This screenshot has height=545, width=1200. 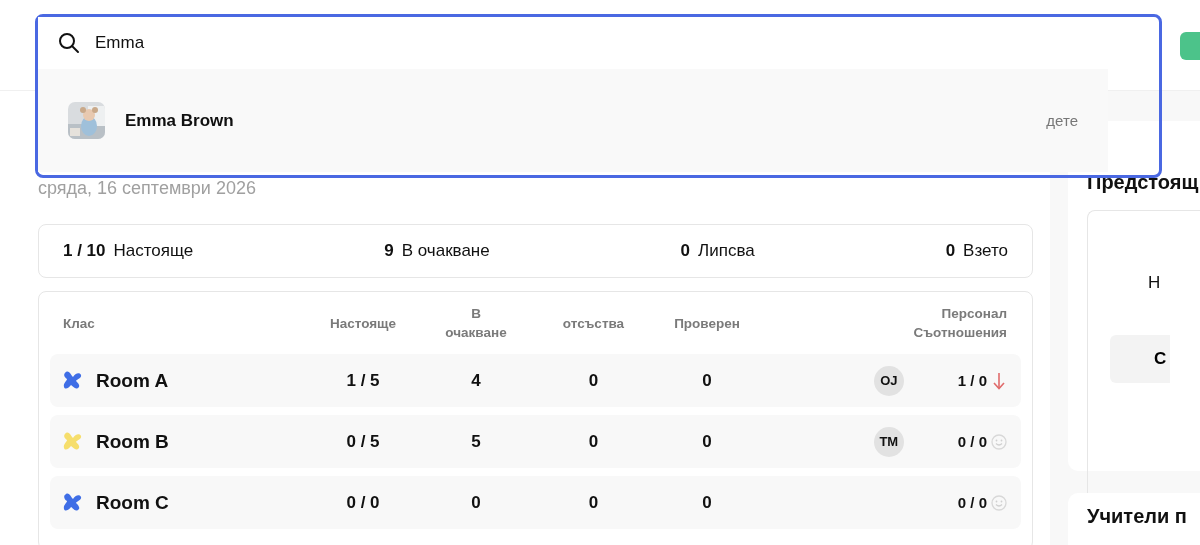 I want to click on staff-avatar: TM, so click(x=888, y=441).